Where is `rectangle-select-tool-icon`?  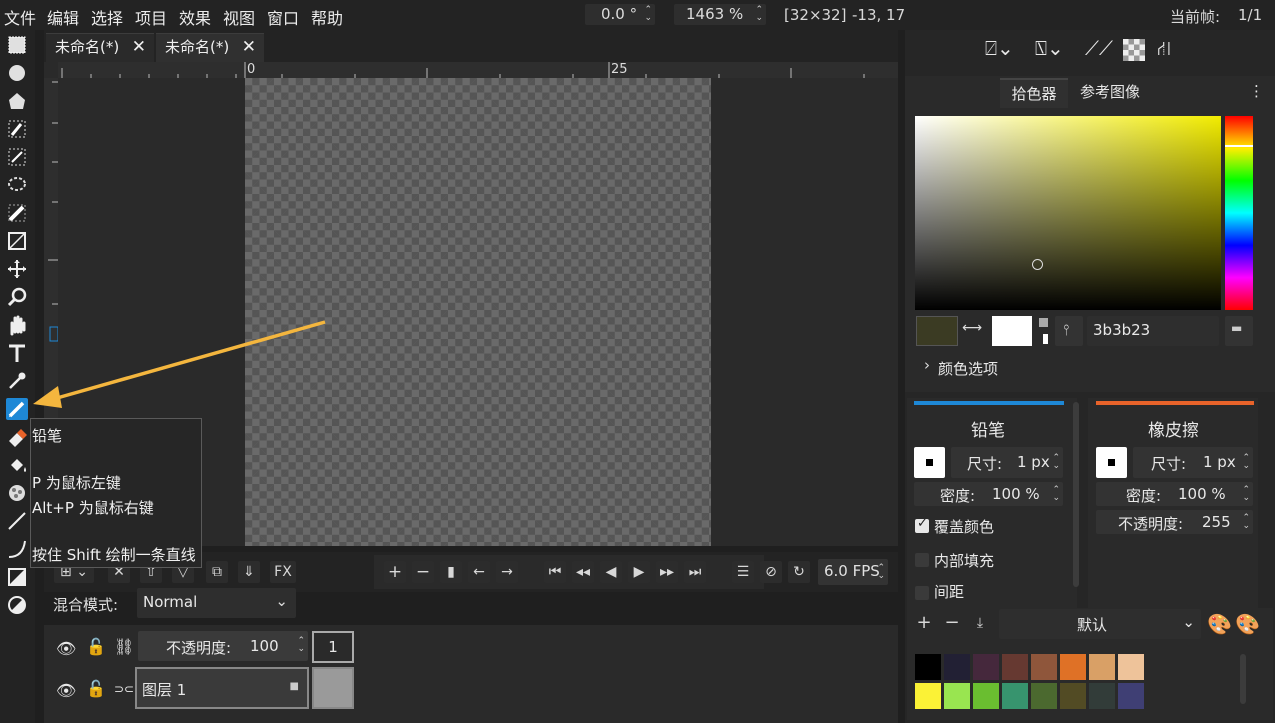
rectangle-select-tool-icon is located at coordinates (17, 45).